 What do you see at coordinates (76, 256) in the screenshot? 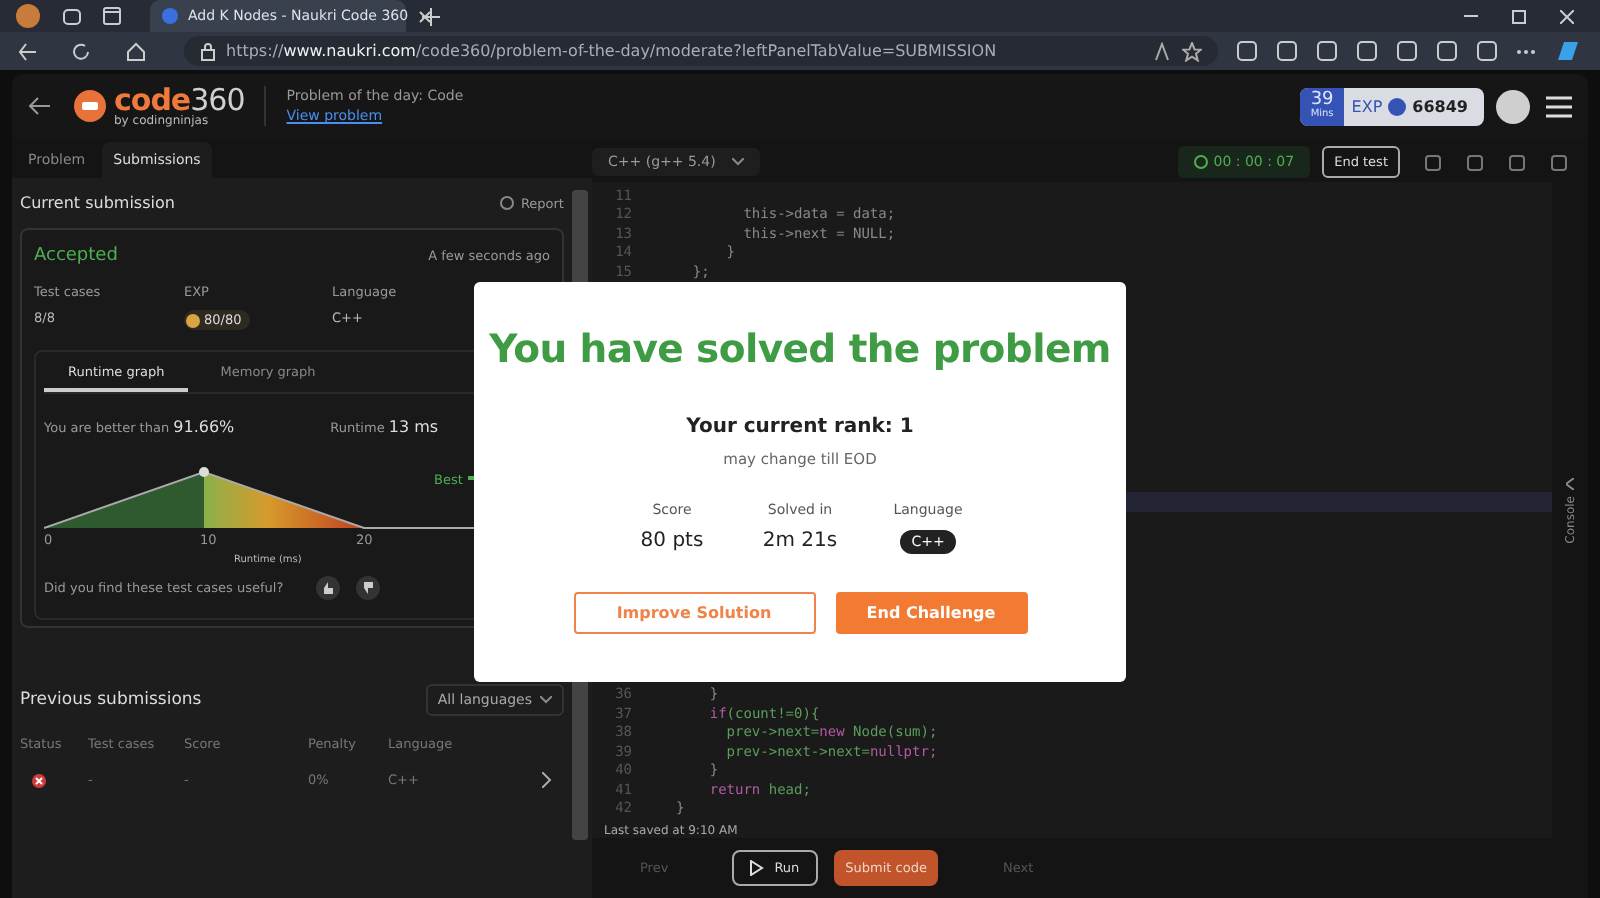
I see `verdict-text: Accepted` at bounding box center [76, 256].